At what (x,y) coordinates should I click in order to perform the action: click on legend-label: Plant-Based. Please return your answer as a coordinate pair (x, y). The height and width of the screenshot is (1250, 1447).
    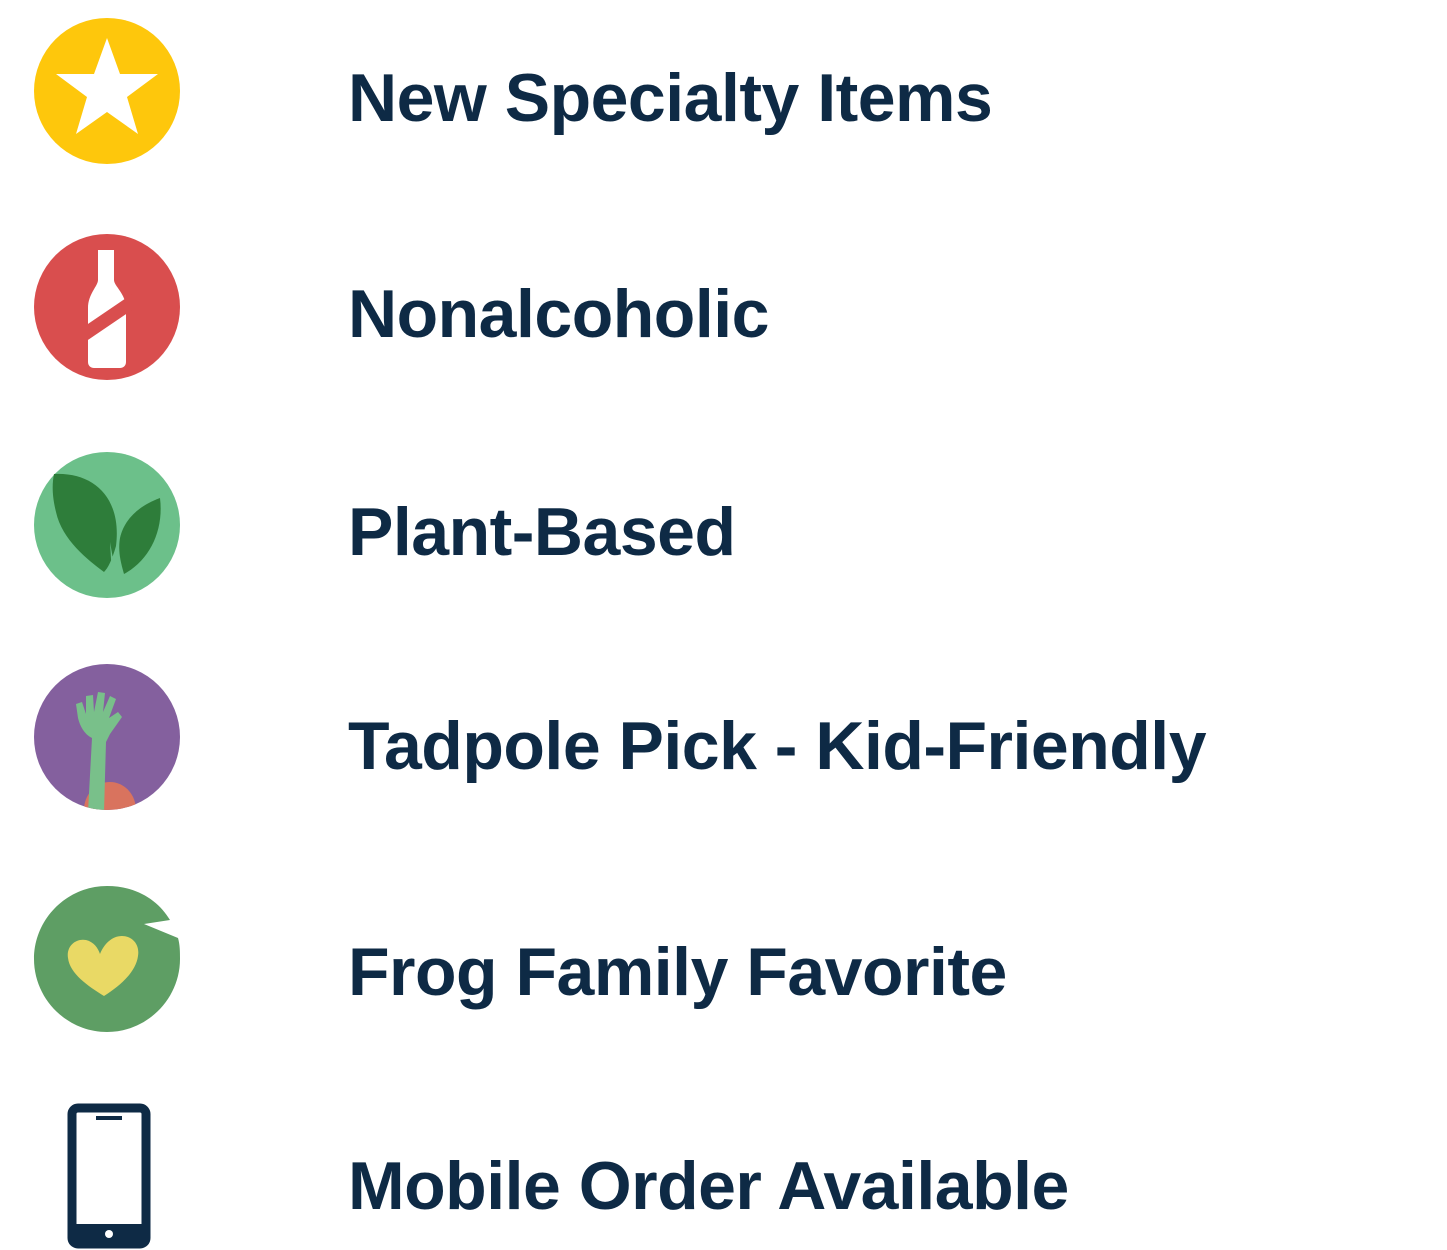
    Looking at the image, I should click on (542, 532).